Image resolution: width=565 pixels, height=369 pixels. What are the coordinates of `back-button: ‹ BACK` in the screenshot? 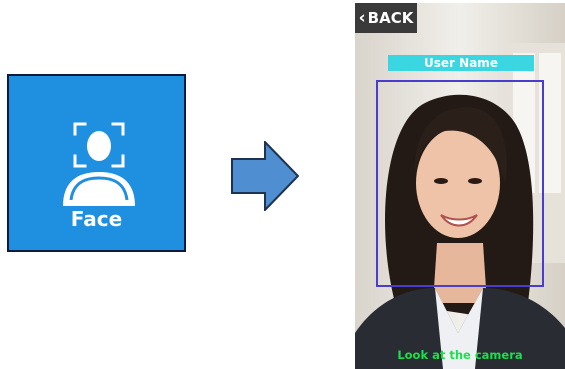 It's located at (386, 18).